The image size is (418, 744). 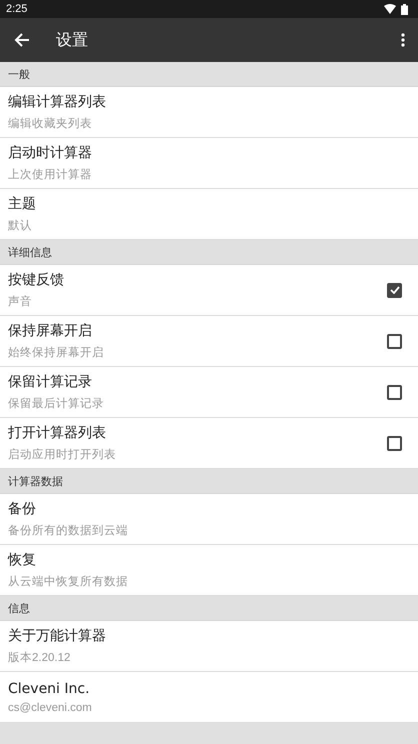 What do you see at coordinates (404, 9) in the screenshot?
I see `battery-icon` at bounding box center [404, 9].